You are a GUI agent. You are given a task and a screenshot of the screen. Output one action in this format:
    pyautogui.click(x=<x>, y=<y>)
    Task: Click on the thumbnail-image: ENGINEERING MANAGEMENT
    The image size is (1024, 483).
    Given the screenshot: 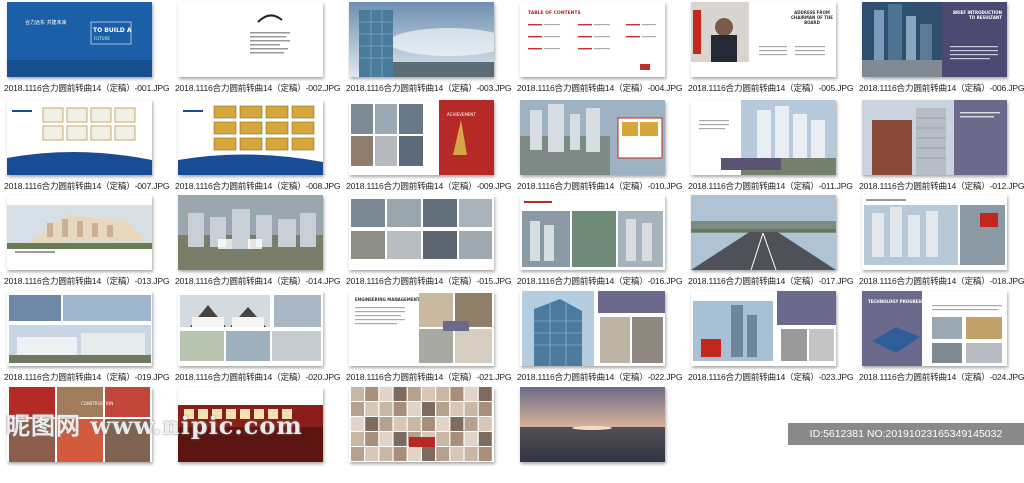 What is the action you would take?
    pyautogui.click(x=421, y=328)
    